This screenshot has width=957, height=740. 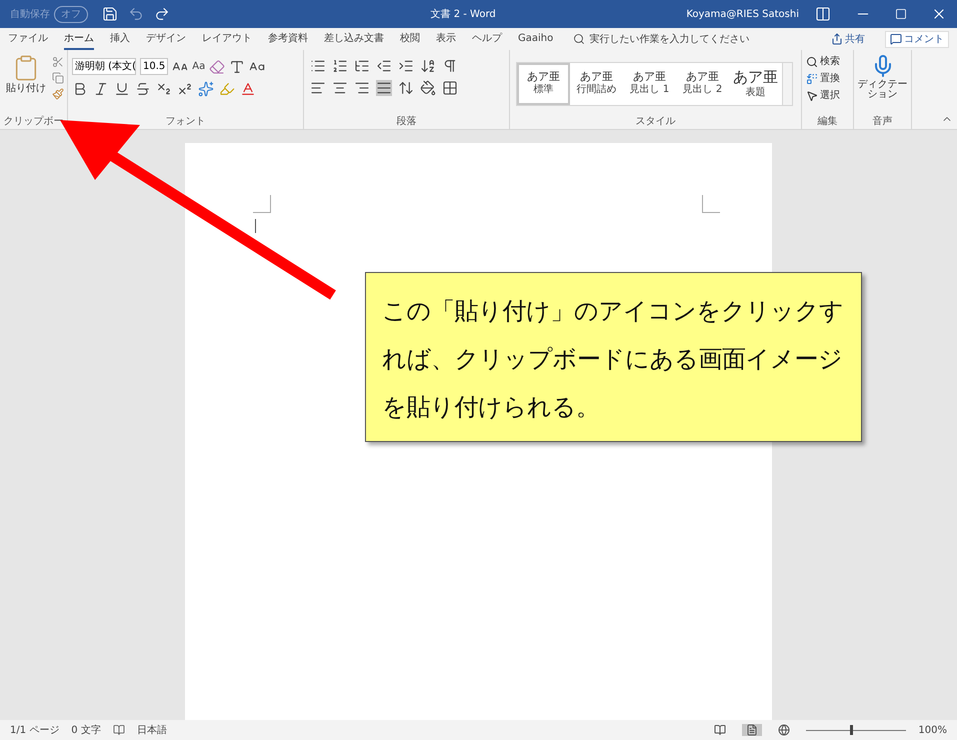 I want to click on sort-icon, so click(x=428, y=66).